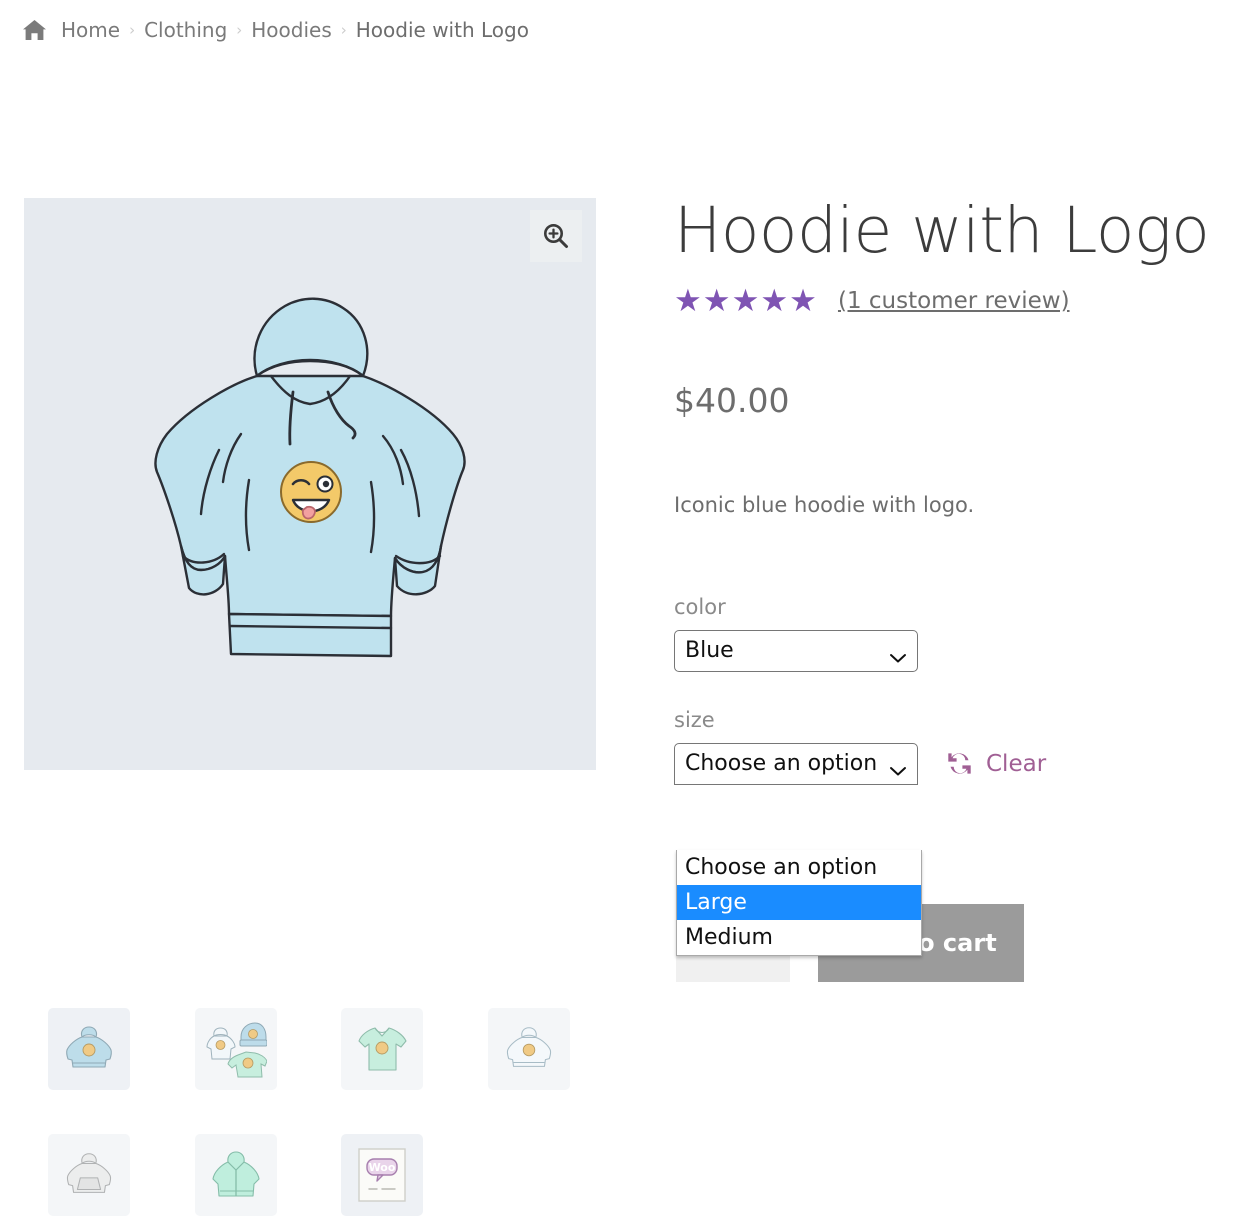 The image size is (1249, 1216). What do you see at coordinates (746, 300) in the screenshot?
I see `star-rating: ★★★★★` at bounding box center [746, 300].